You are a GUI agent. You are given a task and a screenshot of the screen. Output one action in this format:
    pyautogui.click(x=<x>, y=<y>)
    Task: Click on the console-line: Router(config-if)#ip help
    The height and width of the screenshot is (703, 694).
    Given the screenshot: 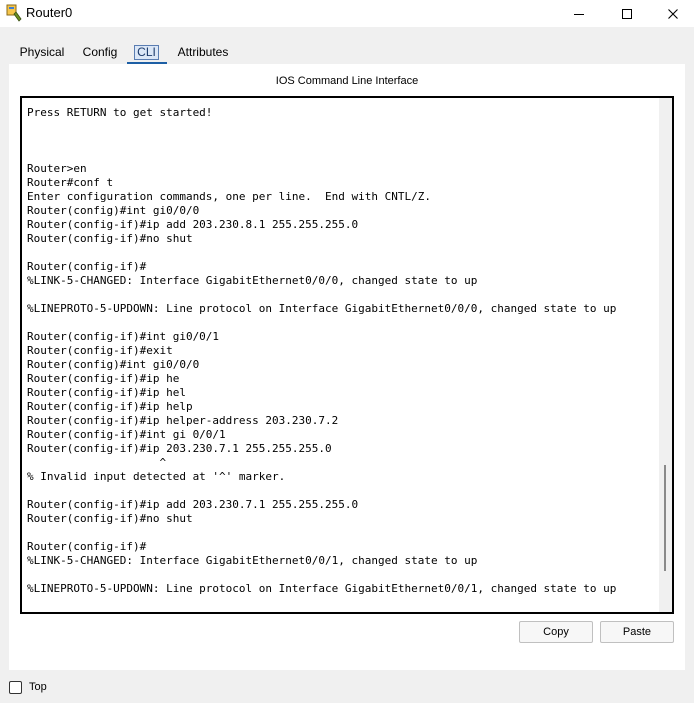 What is the action you would take?
    pyautogui.click(x=110, y=406)
    